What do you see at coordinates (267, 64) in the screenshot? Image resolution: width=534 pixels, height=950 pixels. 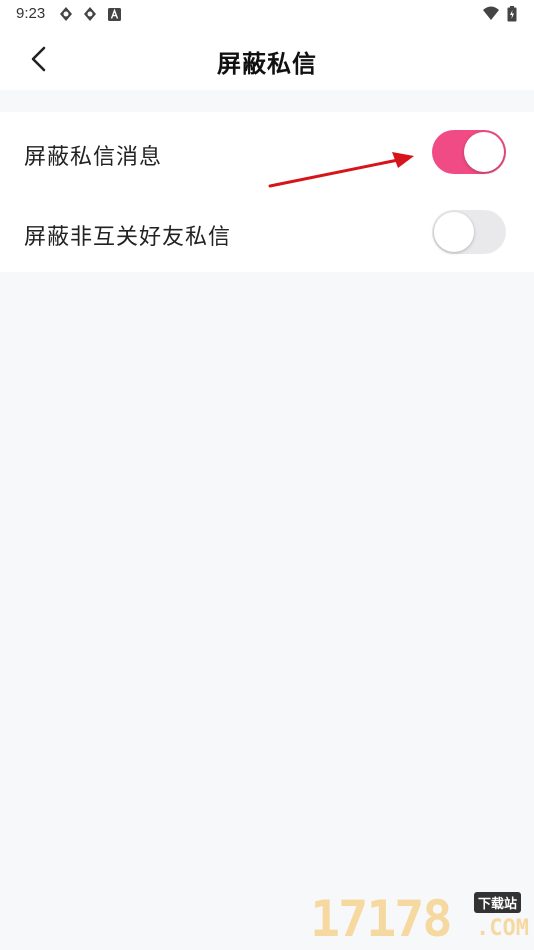 I see `page-title: 屏蔽私信` at bounding box center [267, 64].